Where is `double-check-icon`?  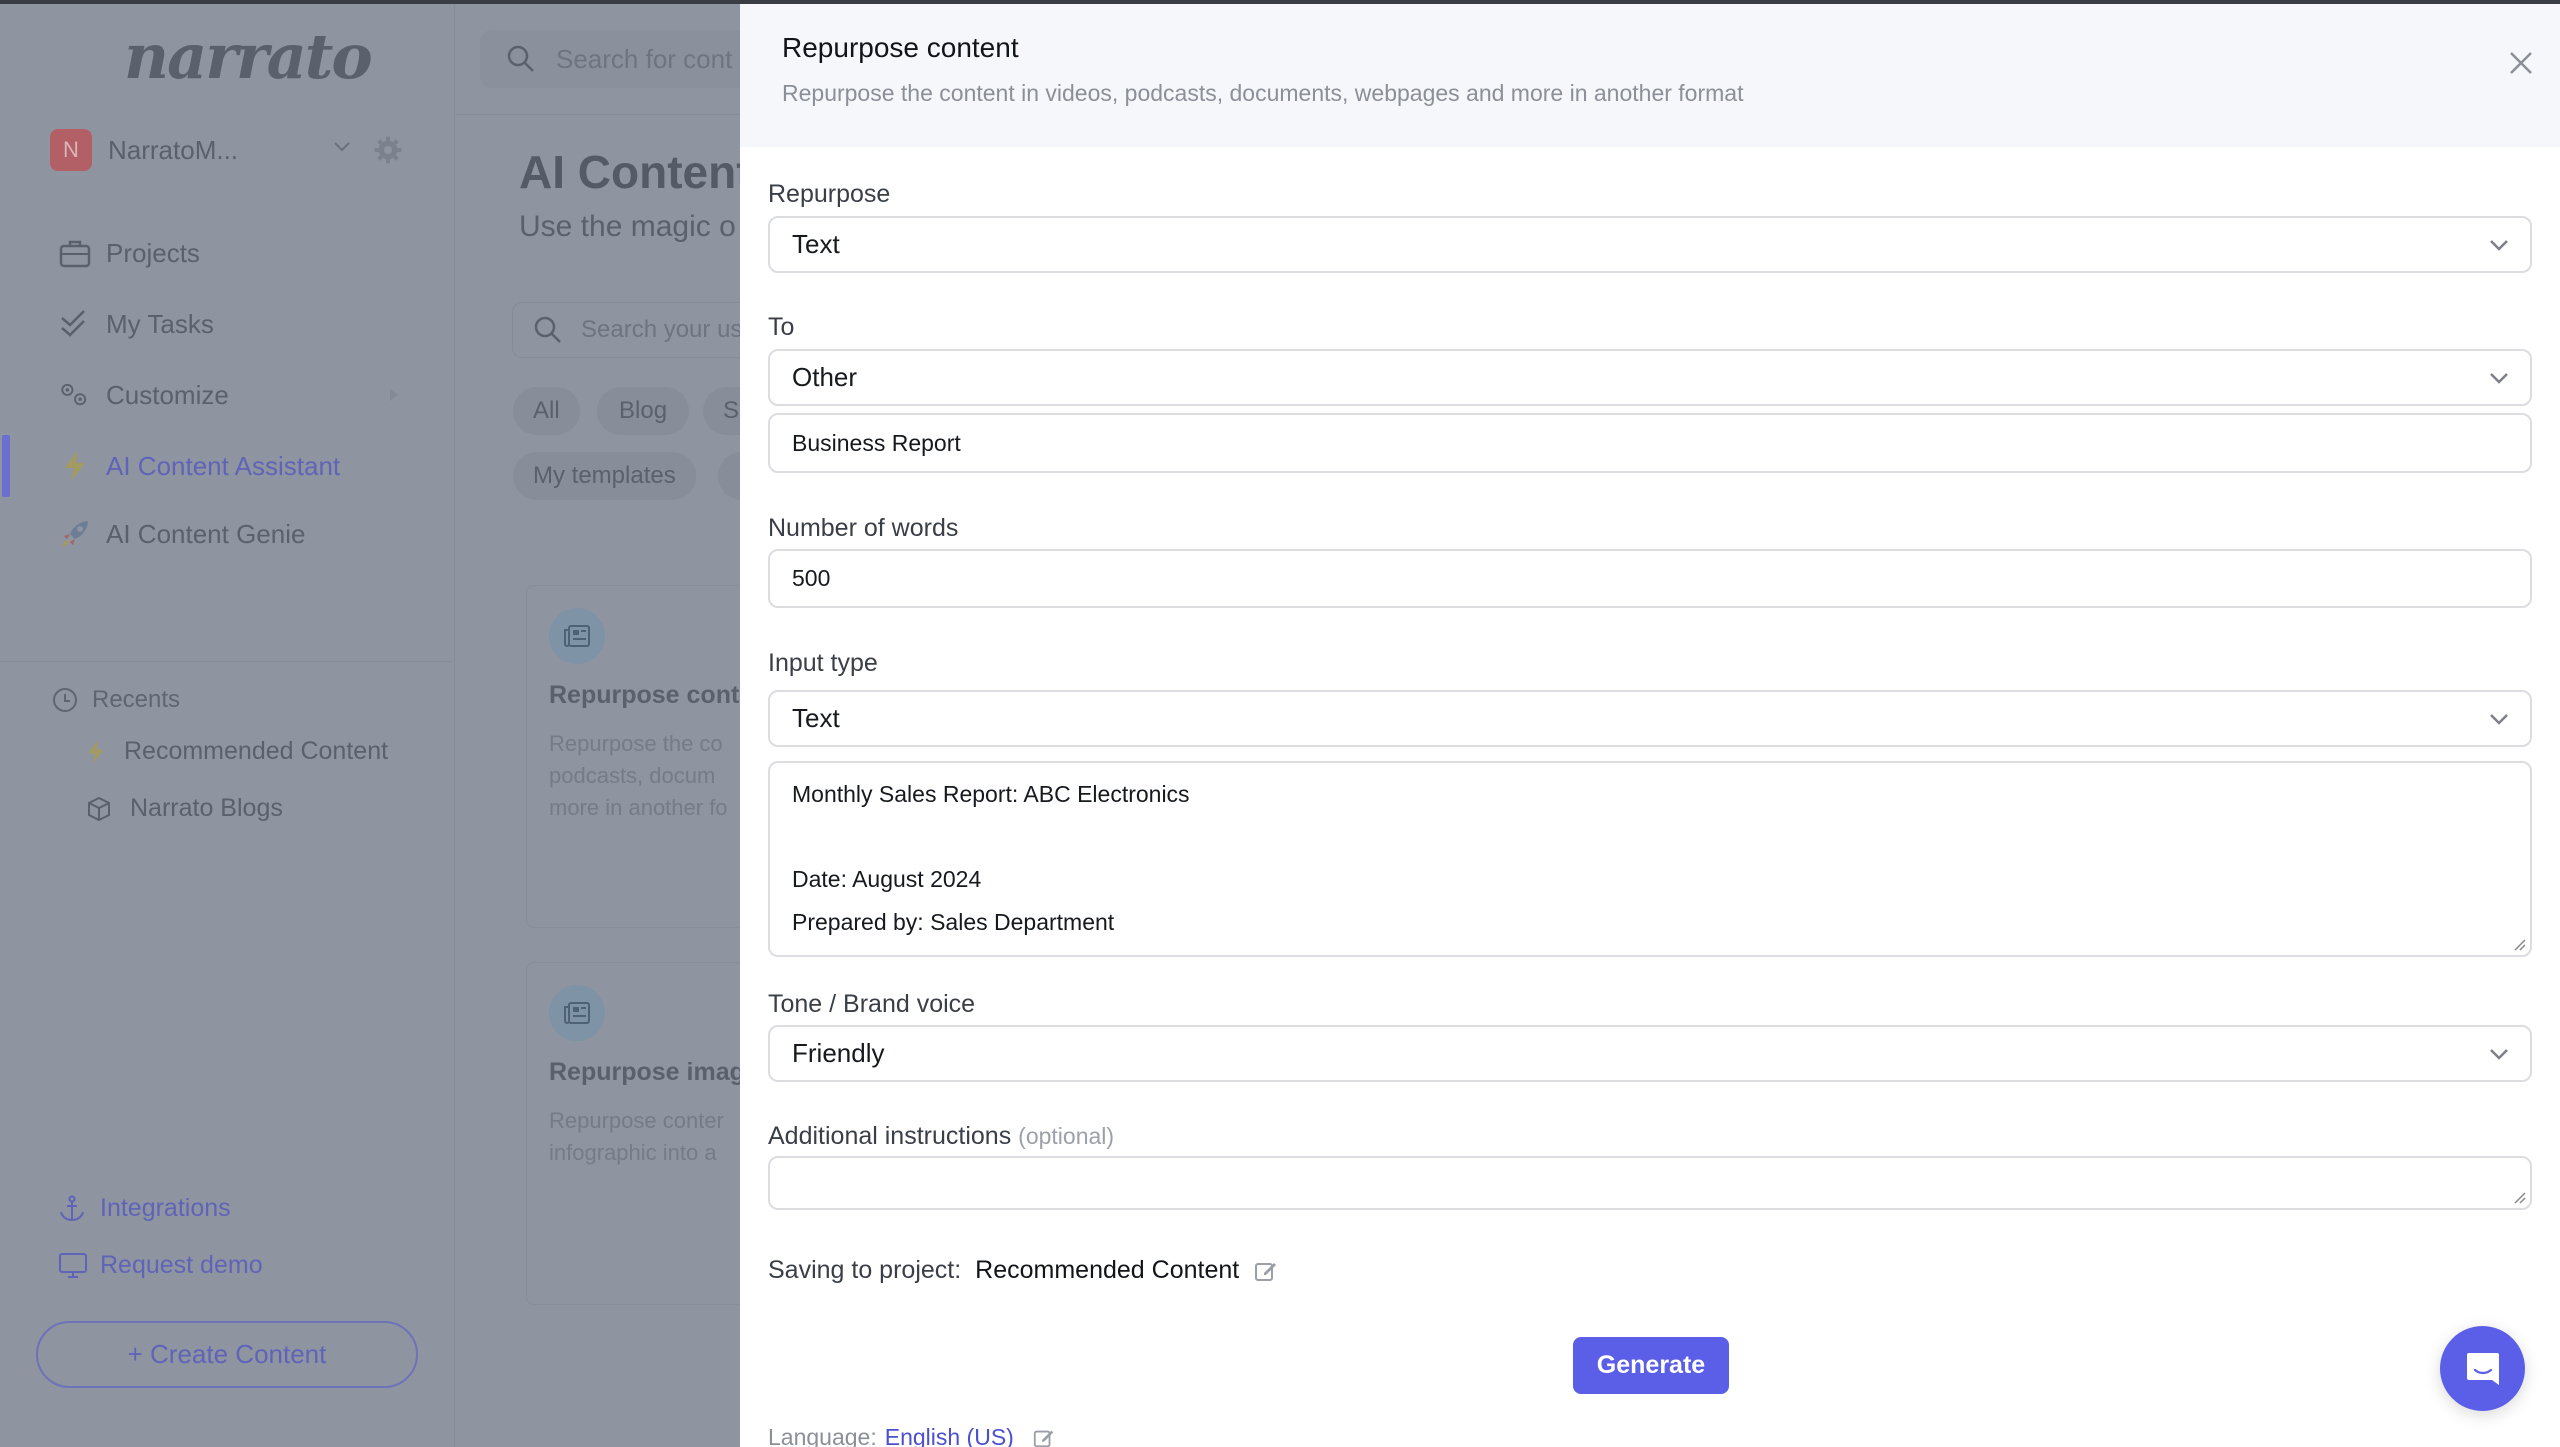 double-check-icon is located at coordinates (75, 324).